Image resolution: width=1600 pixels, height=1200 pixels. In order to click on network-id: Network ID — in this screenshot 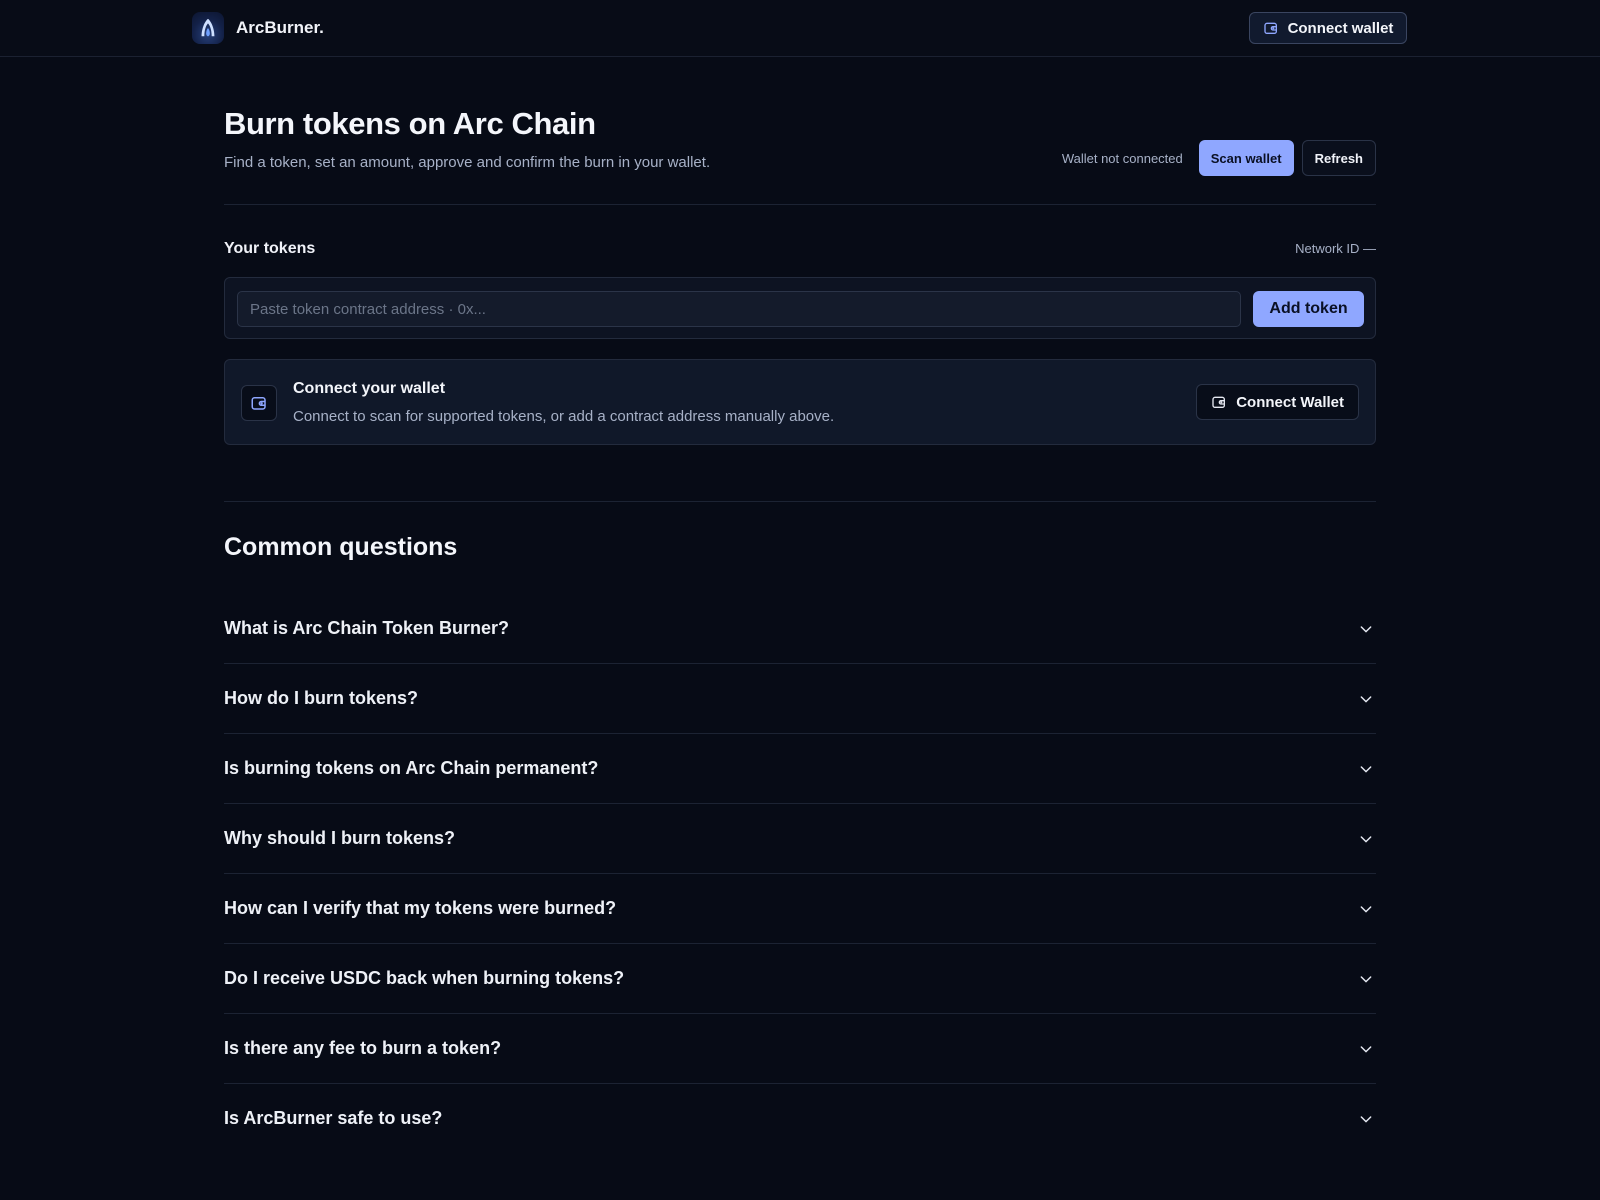, I will do `click(1335, 248)`.